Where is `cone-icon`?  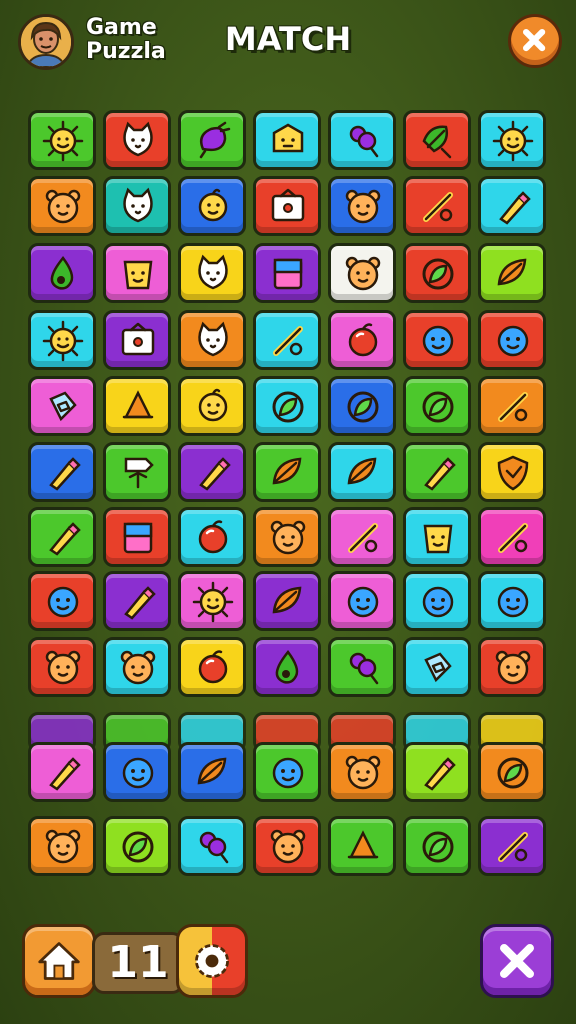 cone-icon is located at coordinates (138, 404).